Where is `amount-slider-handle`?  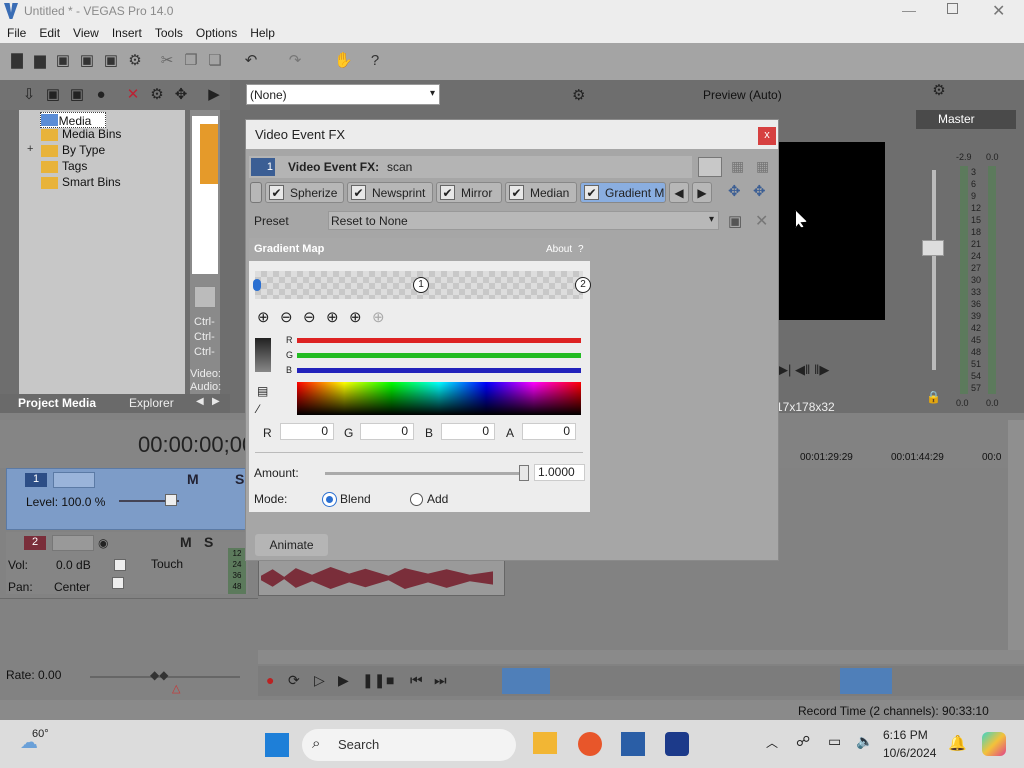
amount-slider-handle is located at coordinates (524, 473).